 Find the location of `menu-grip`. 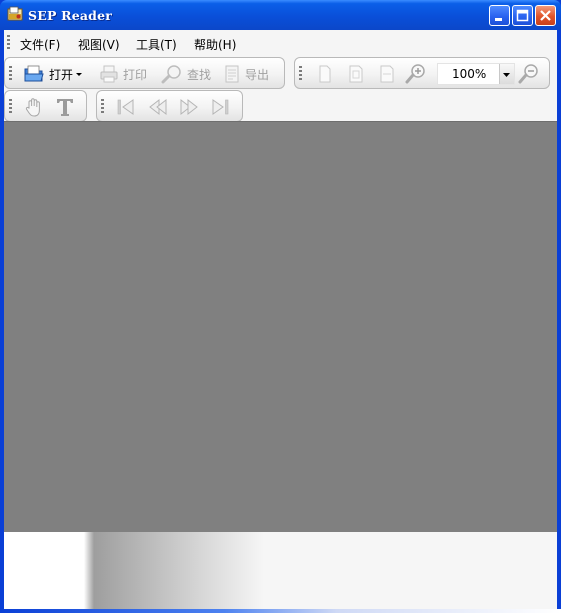

menu-grip is located at coordinates (8, 43).